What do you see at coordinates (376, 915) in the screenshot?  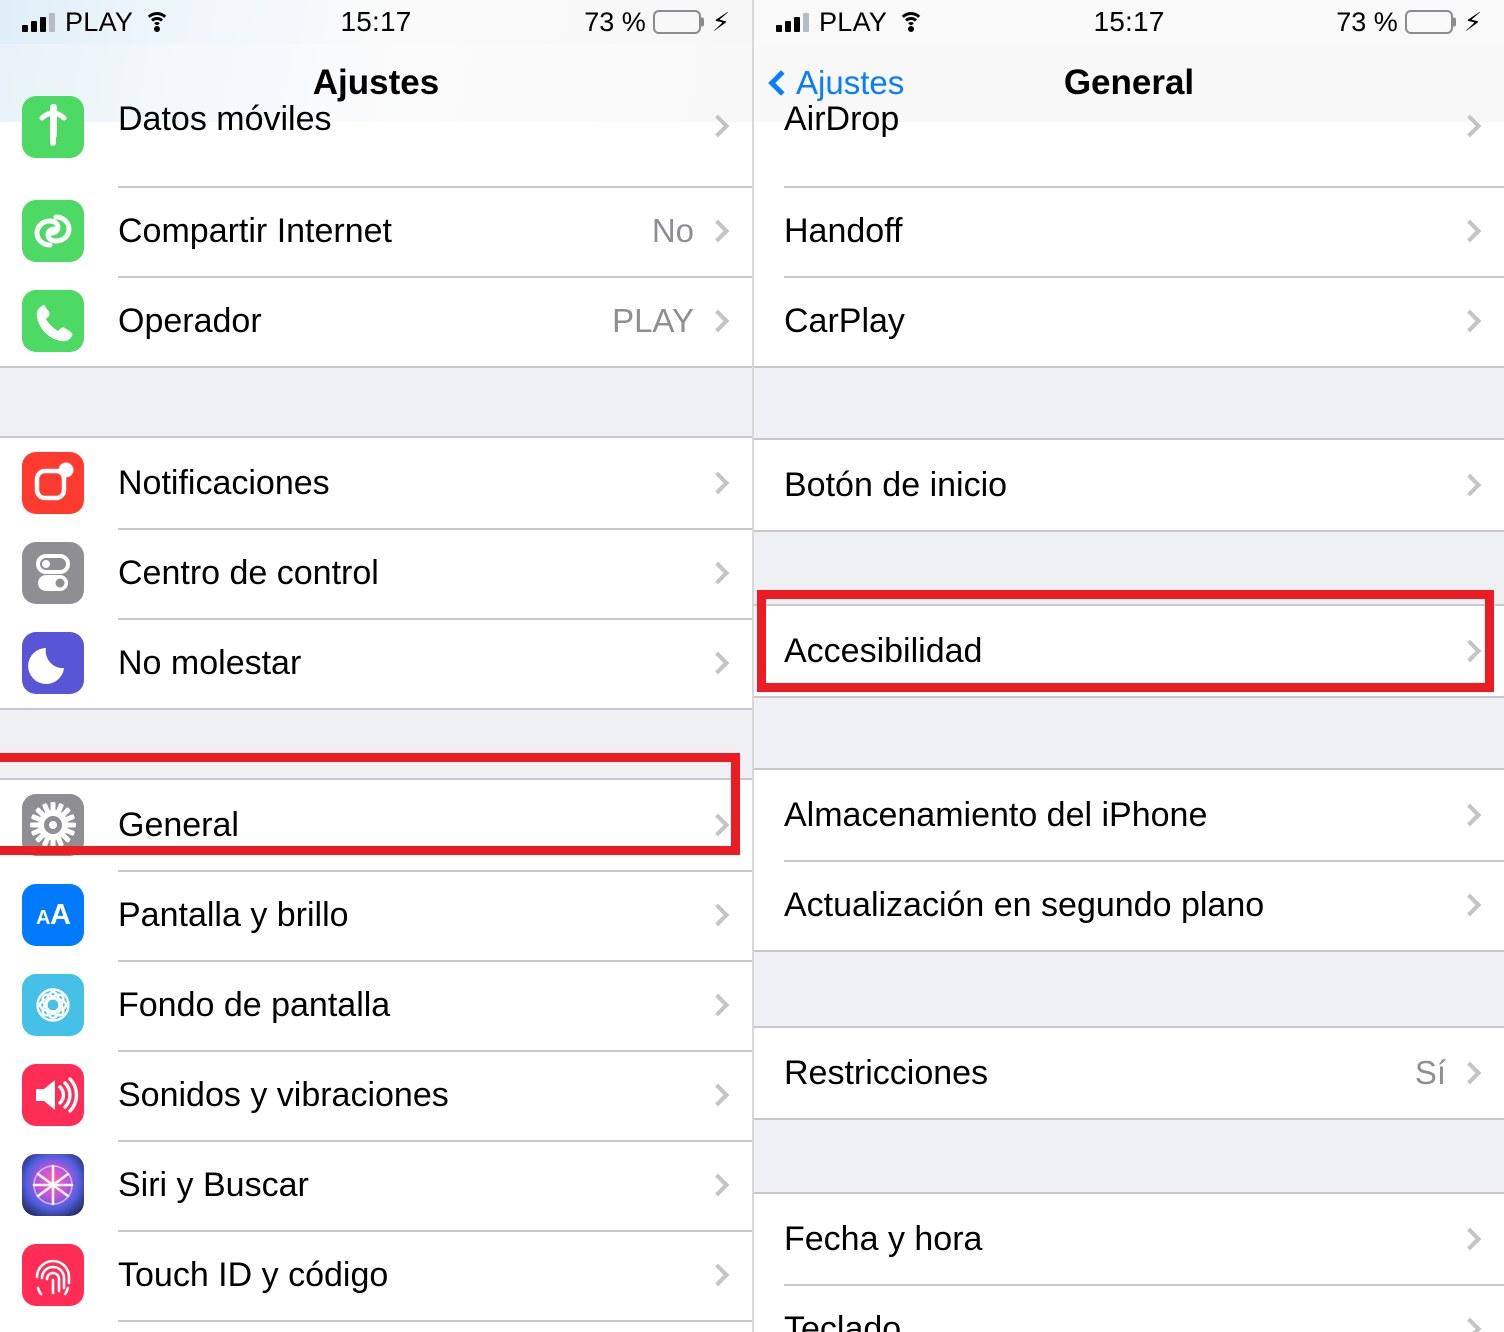 I see `settings-row-pantalla-y-brillo: A A Pantalla y brillo` at bounding box center [376, 915].